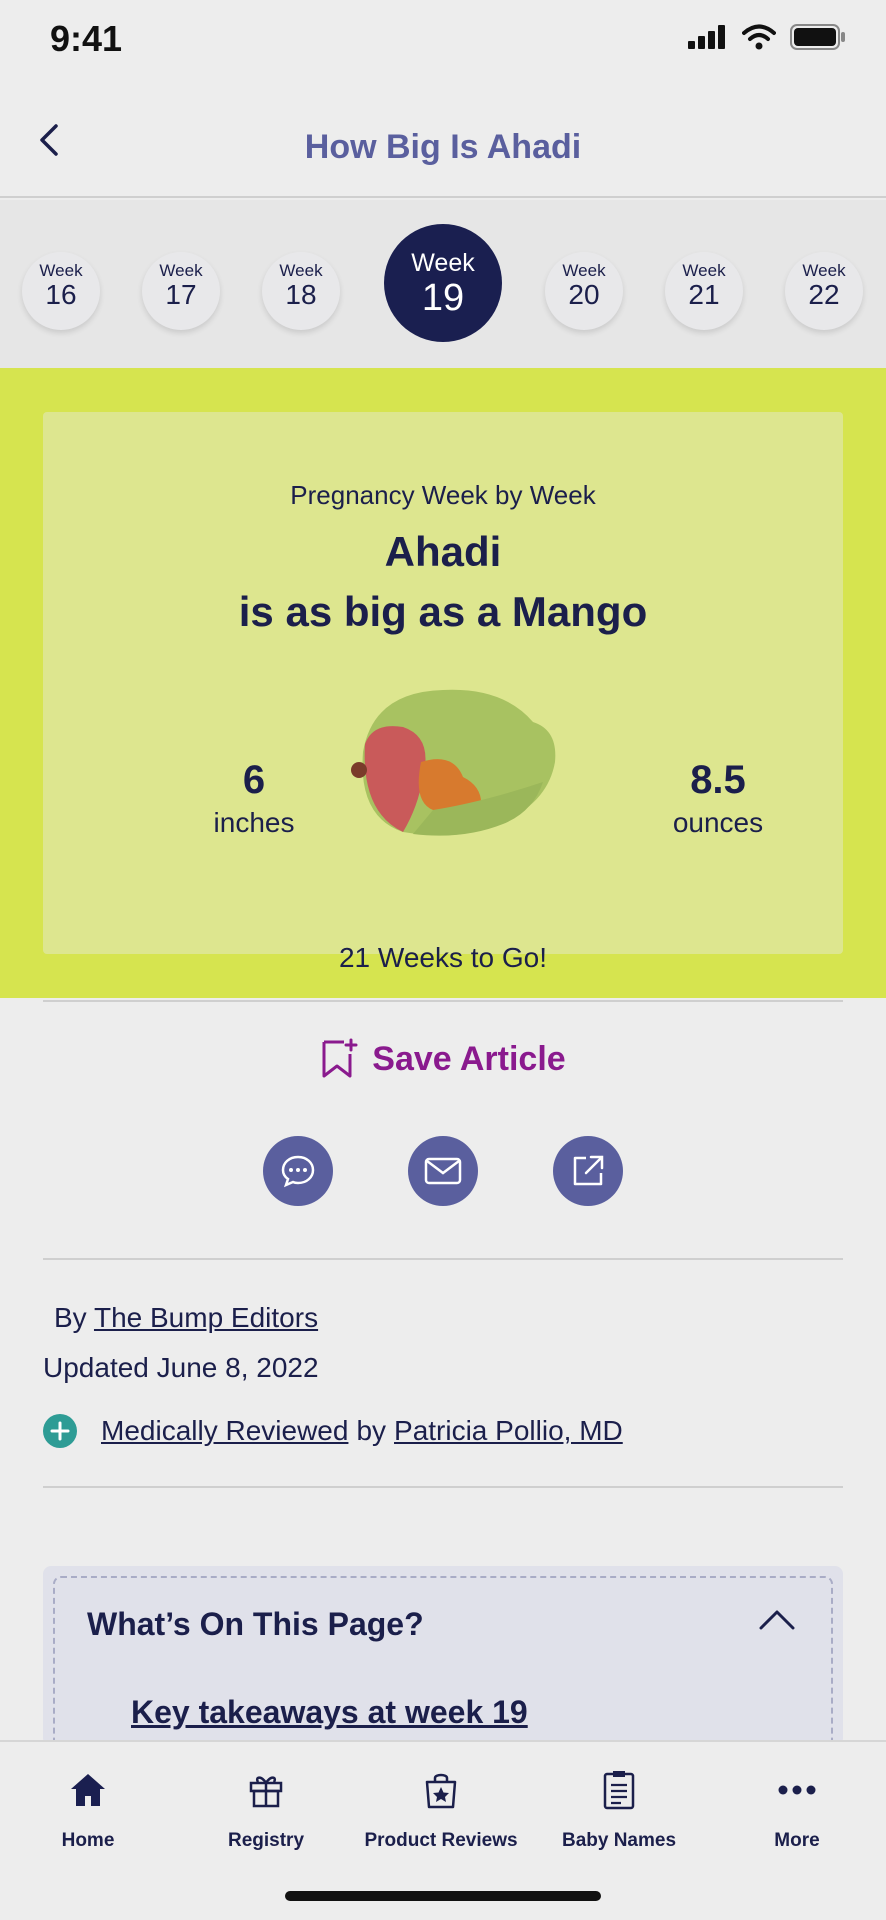 The height and width of the screenshot is (1920, 886). What do you see at coordinates (86, 38) in the screenshot?
I see `status-time: 9:41` at bounding box center [86, 38].